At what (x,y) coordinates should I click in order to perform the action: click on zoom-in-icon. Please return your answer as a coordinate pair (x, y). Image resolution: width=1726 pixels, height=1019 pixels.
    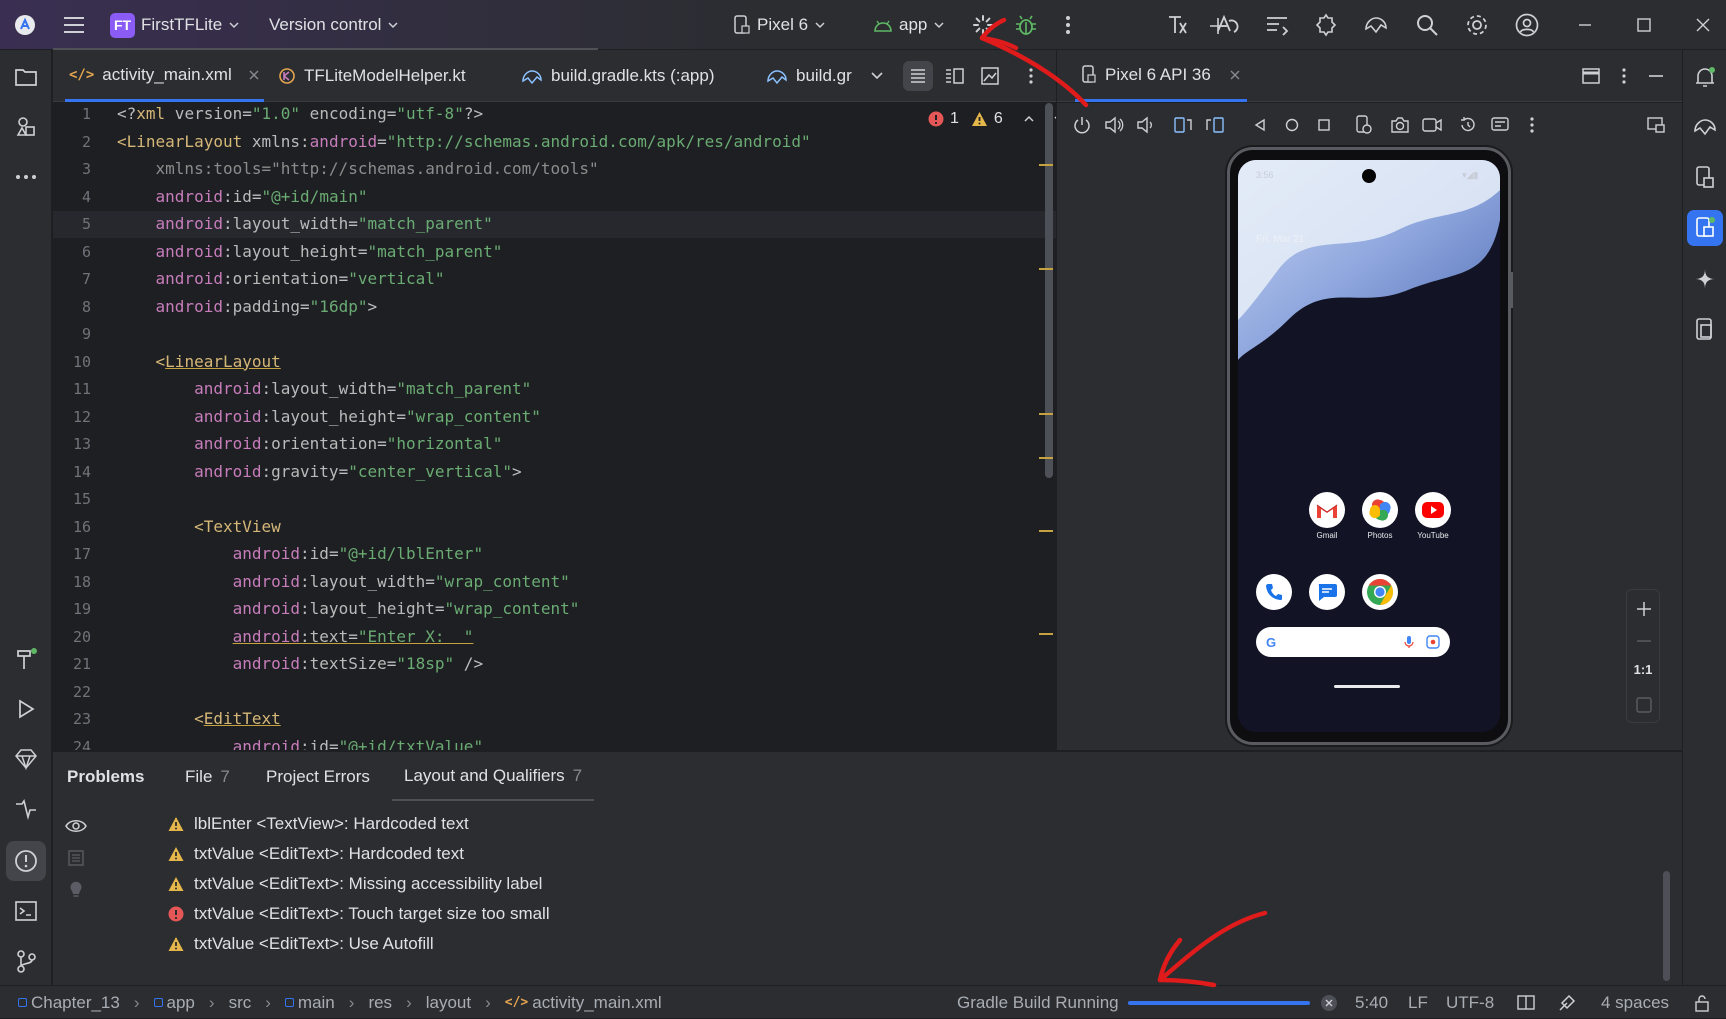
    Looking at the image, I should click on (1644, 609).